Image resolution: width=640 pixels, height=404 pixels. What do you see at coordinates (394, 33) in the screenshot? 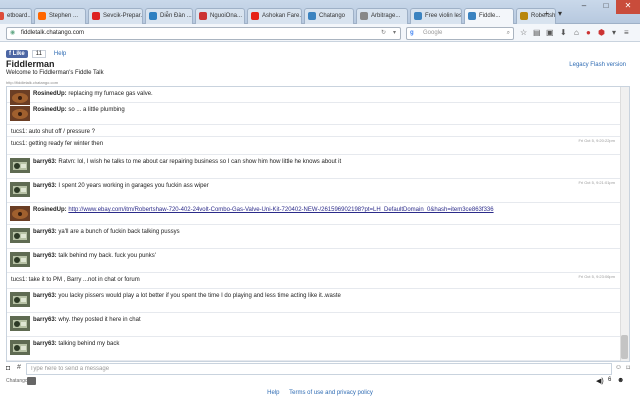
I see `dropdown-icon: ▾` at bounding box center [394, 33].